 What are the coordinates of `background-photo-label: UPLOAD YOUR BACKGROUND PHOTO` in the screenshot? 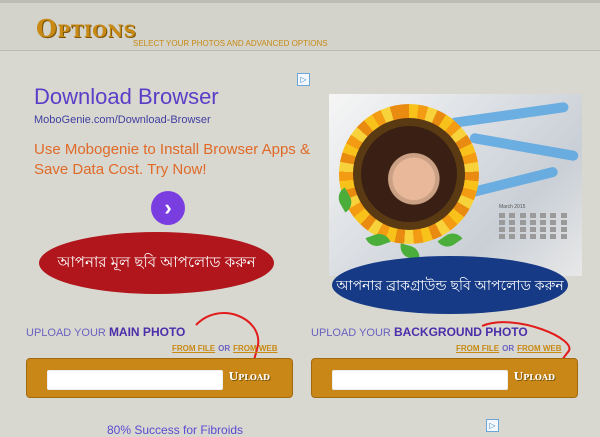 It's located at (419, 332).